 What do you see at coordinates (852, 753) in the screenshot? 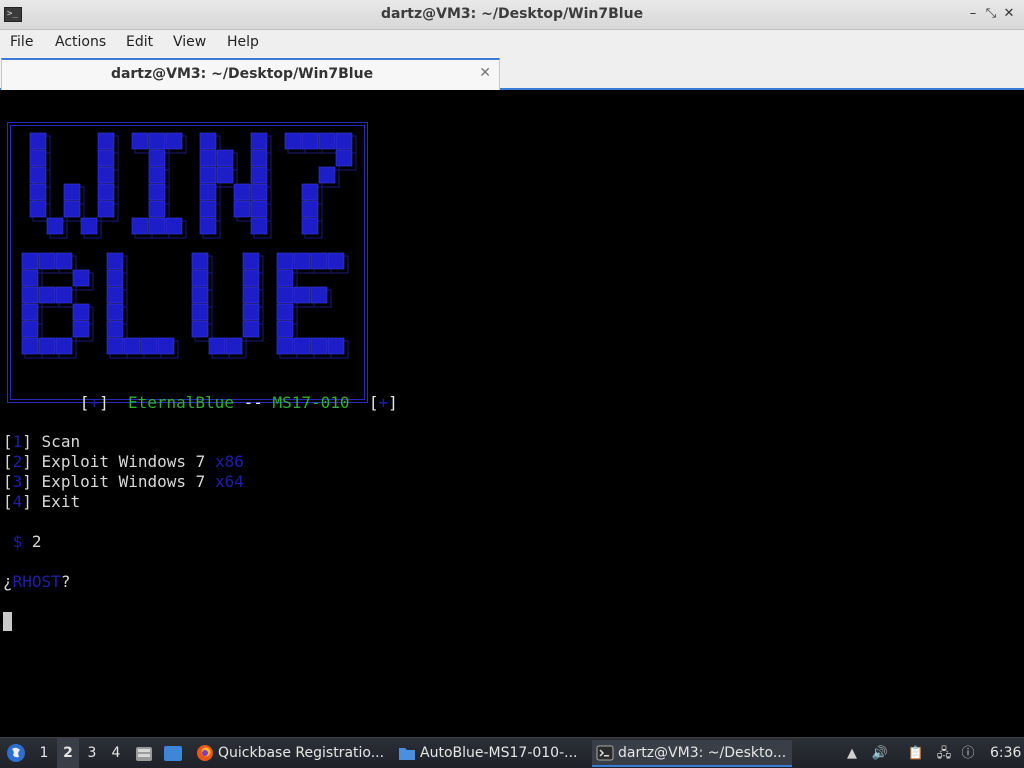
I see `tray-menu-icon: ▲` at bounding box center [852, 753].